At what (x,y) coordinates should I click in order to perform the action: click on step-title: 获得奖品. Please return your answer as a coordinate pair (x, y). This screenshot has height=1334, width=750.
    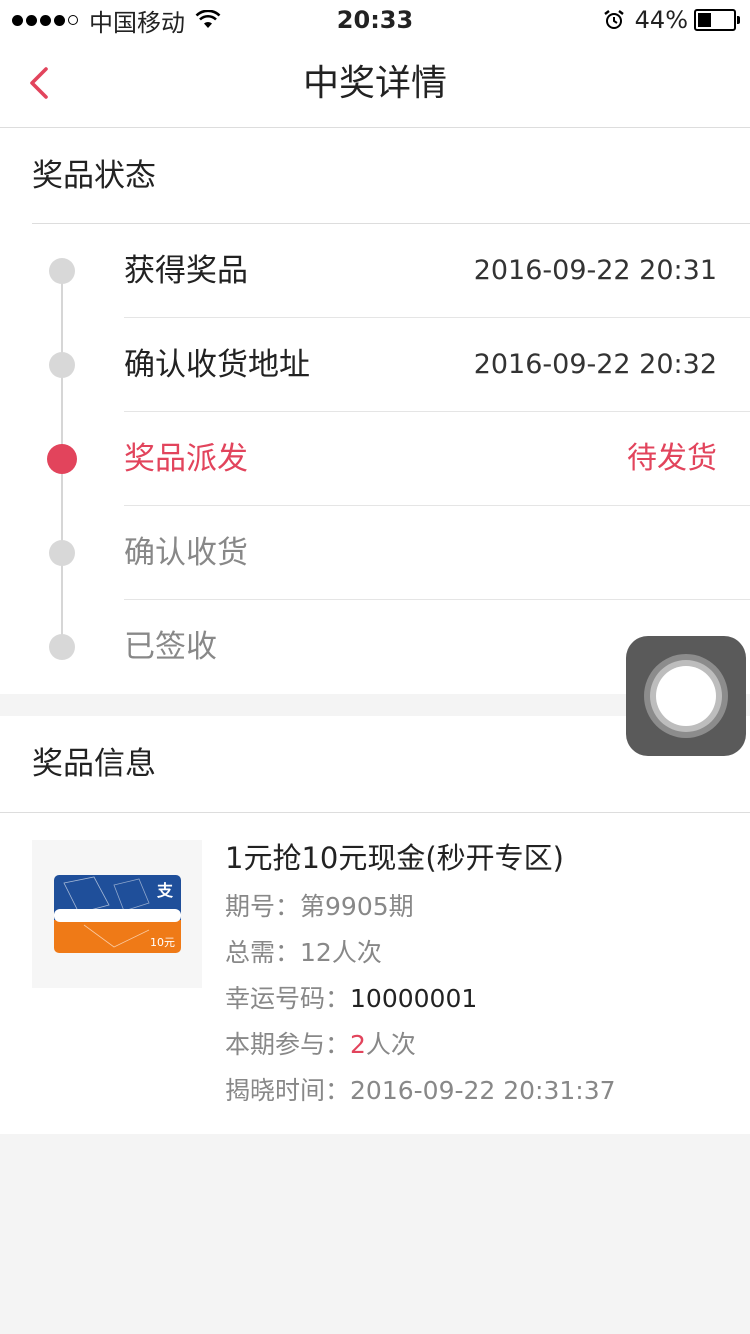
    Looking at the image, I should click on (186, 271).